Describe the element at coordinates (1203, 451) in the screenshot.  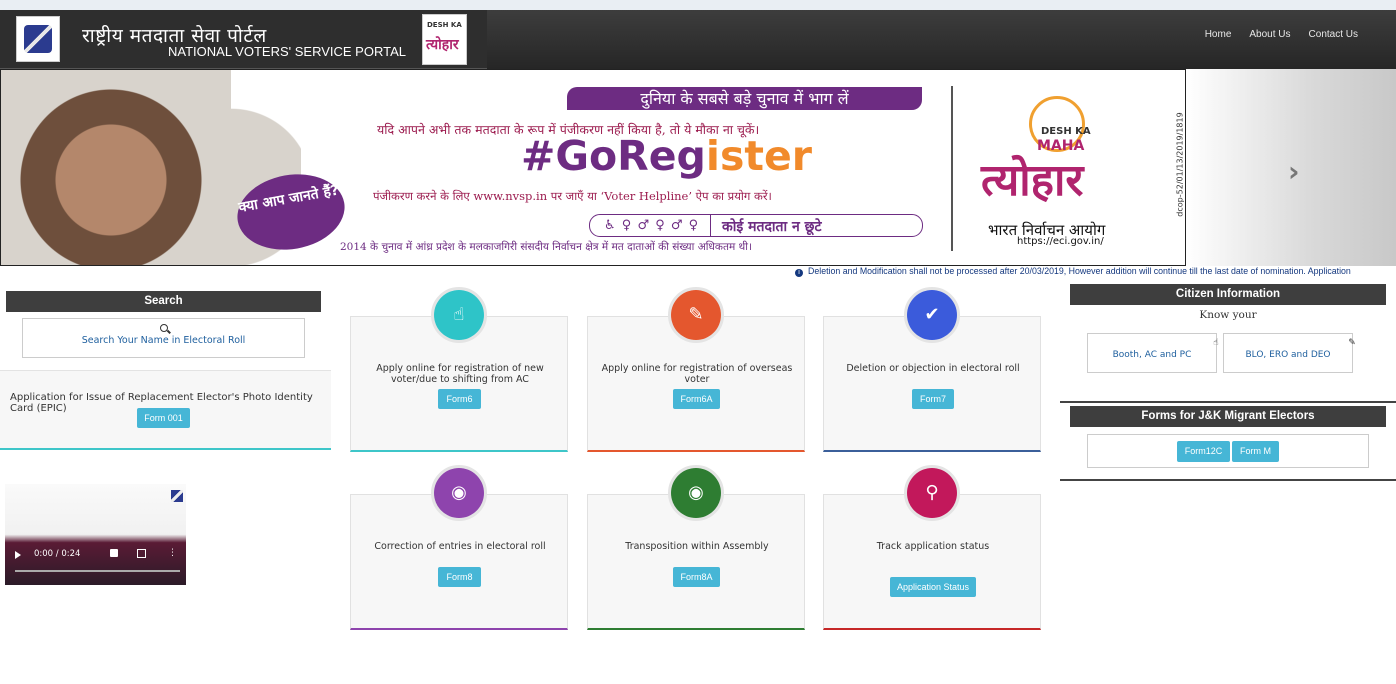
I see `form12c-button: Form12C` at that location.